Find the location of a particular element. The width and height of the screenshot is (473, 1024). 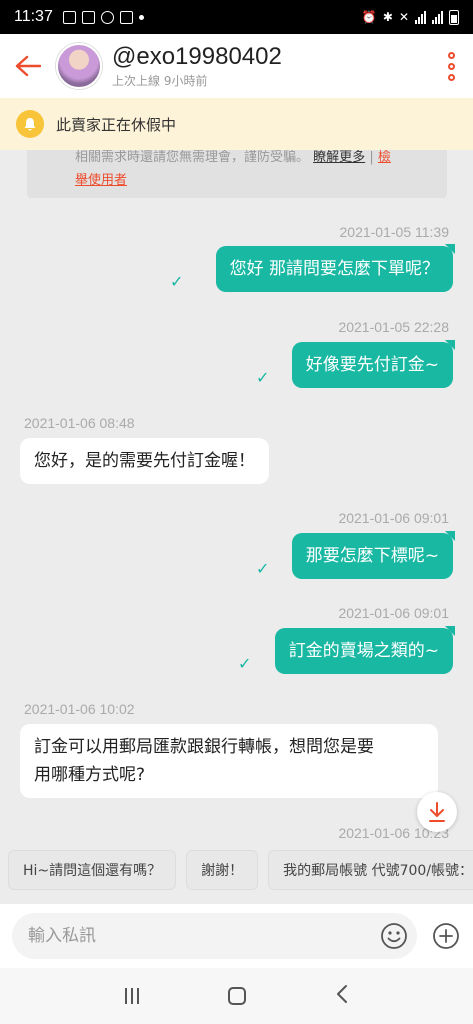

message-input-container is located at coordinates (214, 936).